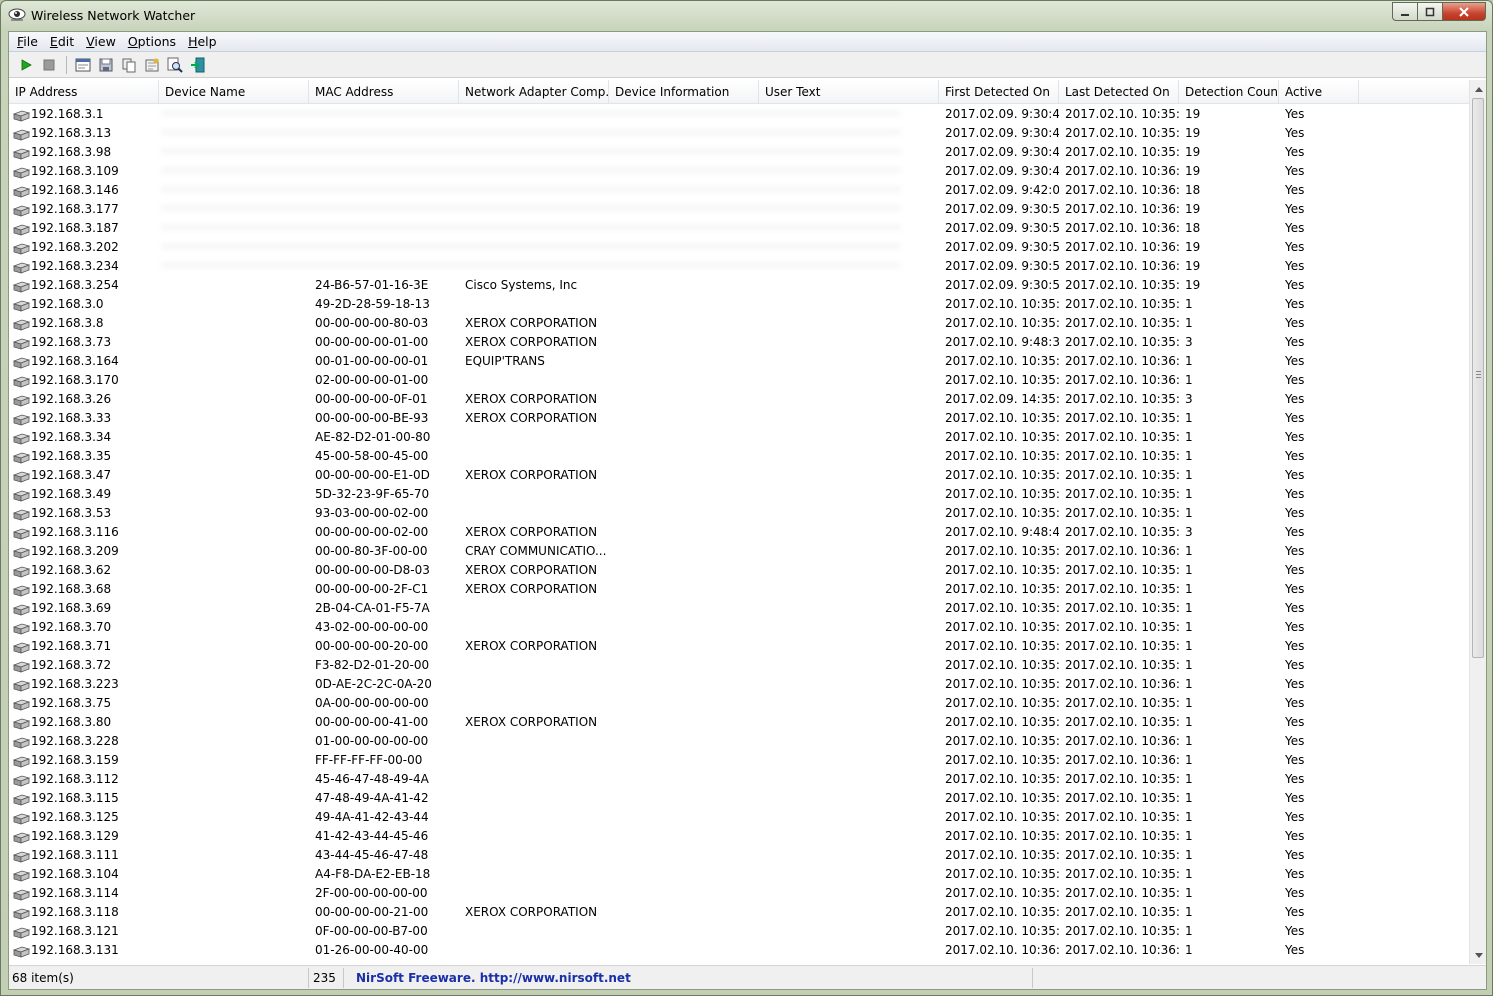 The image size is (1493, 996). I want to click on maximize-button, so click(1430, 11).